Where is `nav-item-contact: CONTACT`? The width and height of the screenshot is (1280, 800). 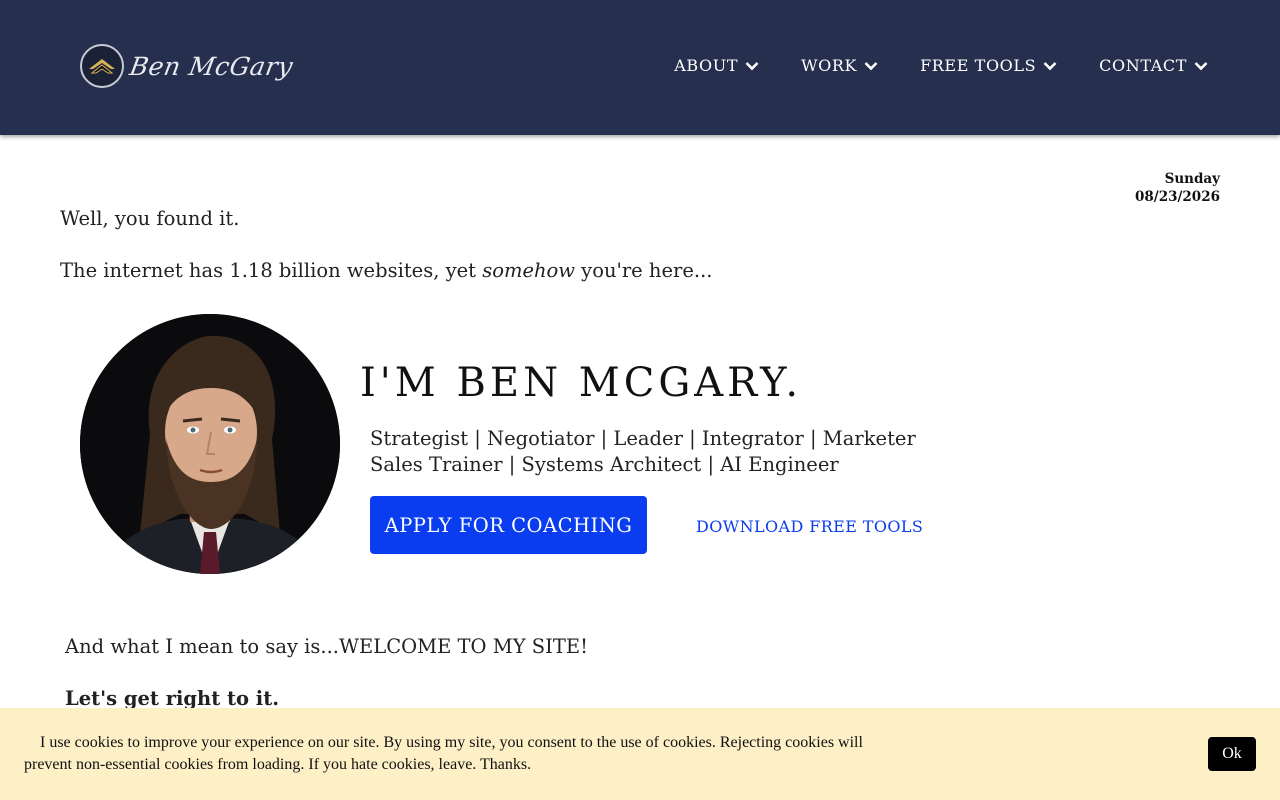 nav-item-contact: CONTACT is located at coordinates (1153, 65).